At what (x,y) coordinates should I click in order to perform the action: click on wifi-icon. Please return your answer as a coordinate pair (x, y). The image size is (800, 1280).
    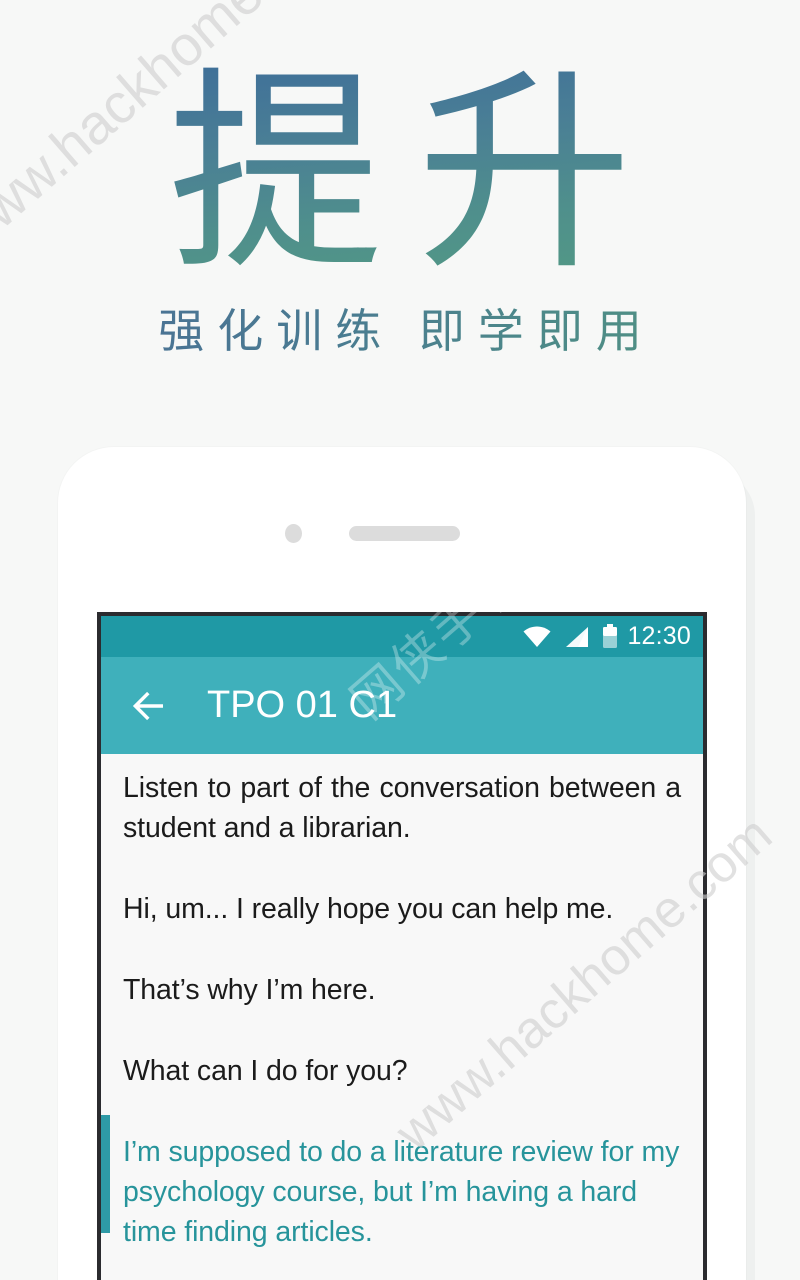
    Looking at the image, I should click on (537, 637).